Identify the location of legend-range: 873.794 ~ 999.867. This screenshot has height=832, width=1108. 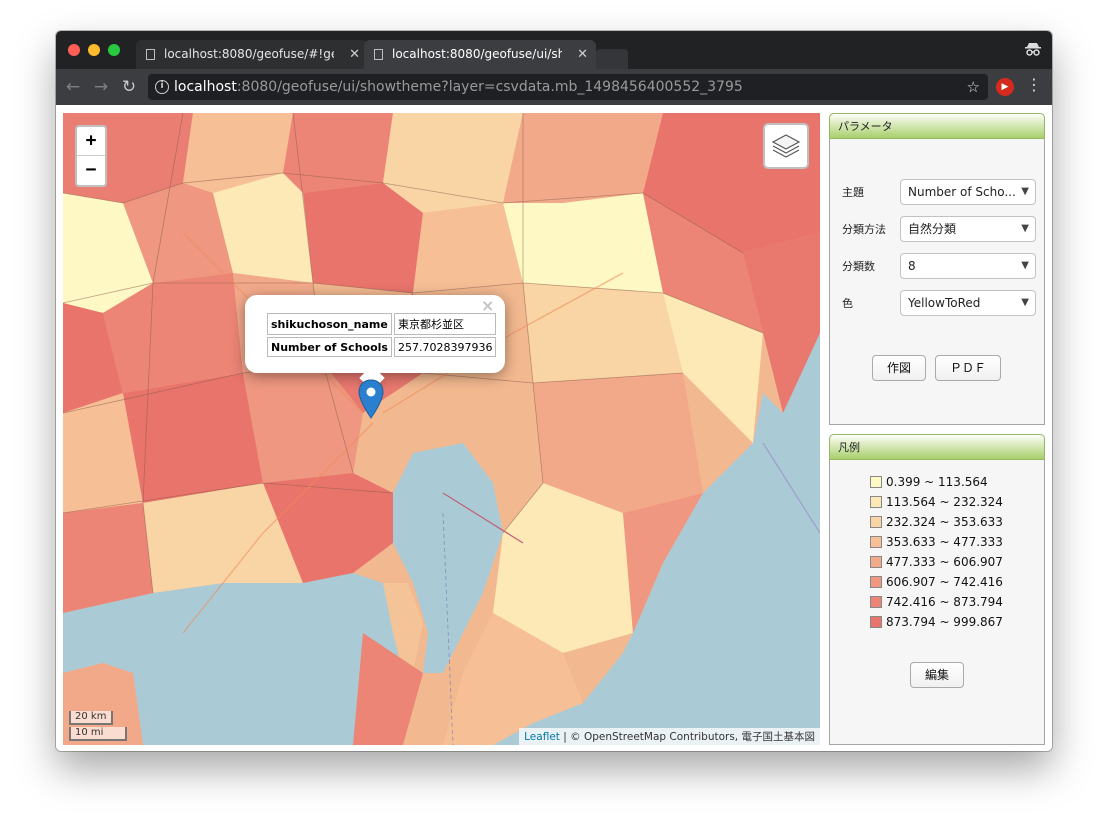
(944, 622).